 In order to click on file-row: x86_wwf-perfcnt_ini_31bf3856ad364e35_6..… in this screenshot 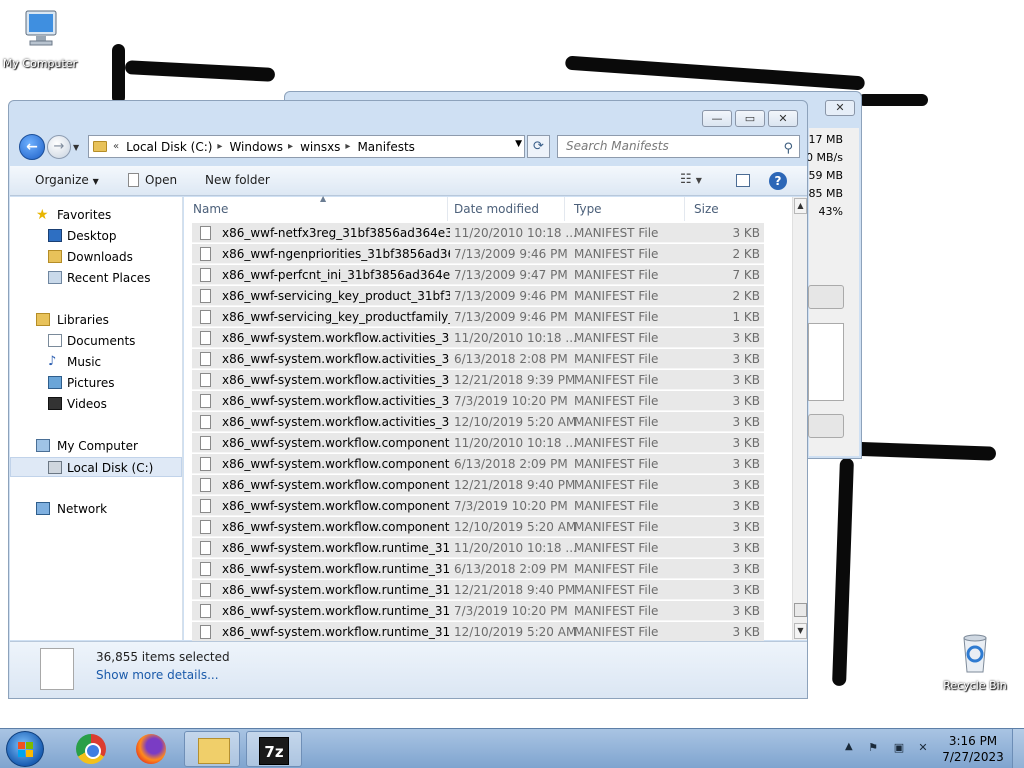, I will do `click(478, 275)`.